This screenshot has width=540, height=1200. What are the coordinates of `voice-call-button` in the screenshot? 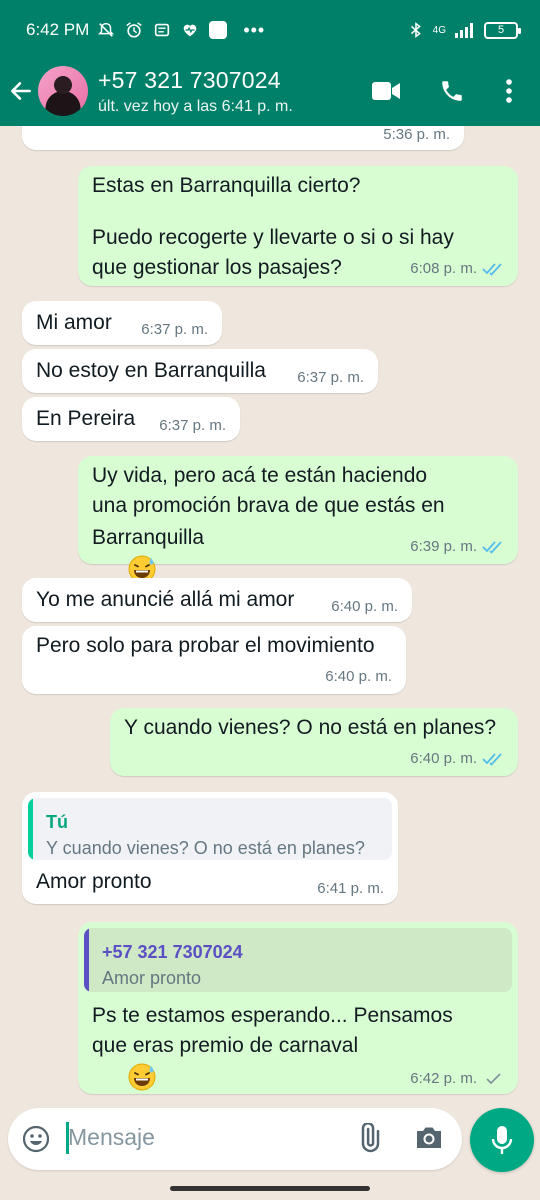 It's located at (452, 91).